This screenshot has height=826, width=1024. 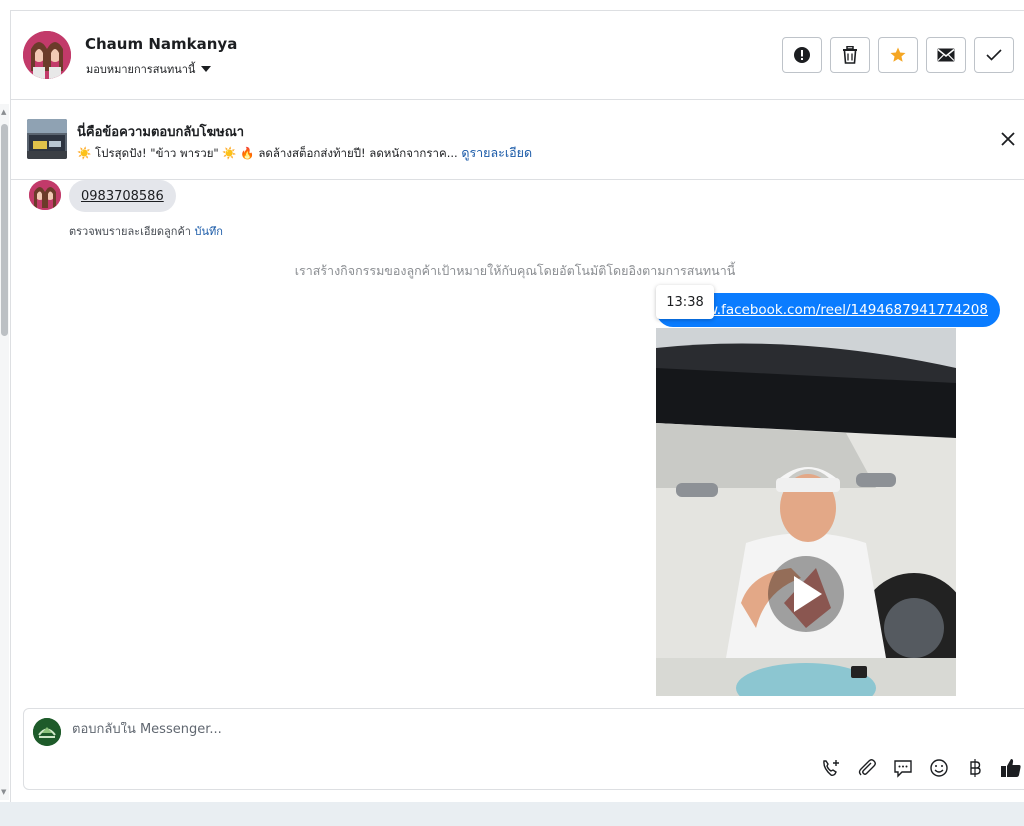 I want to click on timestamp-tooltip: 13:38, so click(x=685, y=302).